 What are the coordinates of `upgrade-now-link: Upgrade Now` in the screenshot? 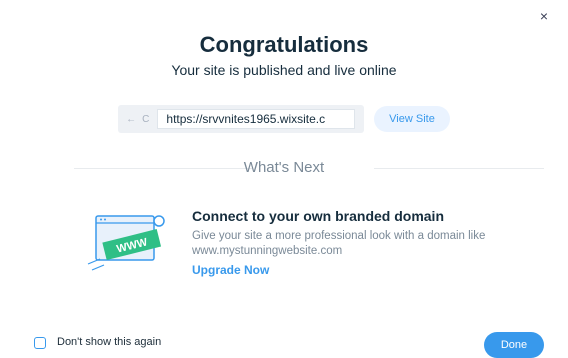 It's located at (230, 270).